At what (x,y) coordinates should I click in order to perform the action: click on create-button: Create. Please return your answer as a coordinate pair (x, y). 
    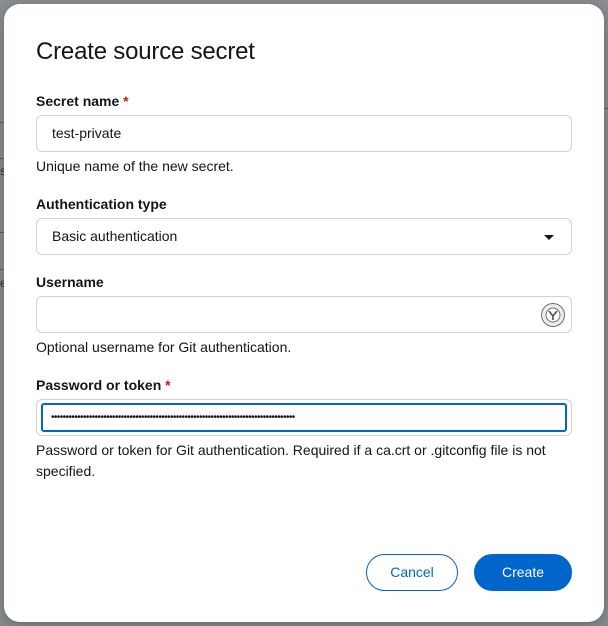
    Looking at the image, I should click on (523, 572).